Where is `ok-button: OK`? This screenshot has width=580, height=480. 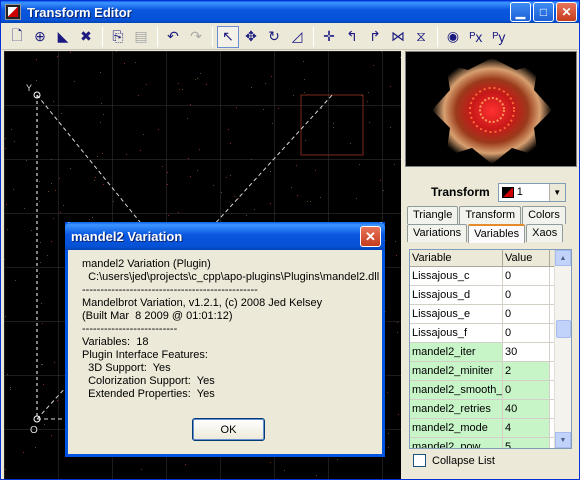 ok-button: OK is located at coordinates (228, 429).